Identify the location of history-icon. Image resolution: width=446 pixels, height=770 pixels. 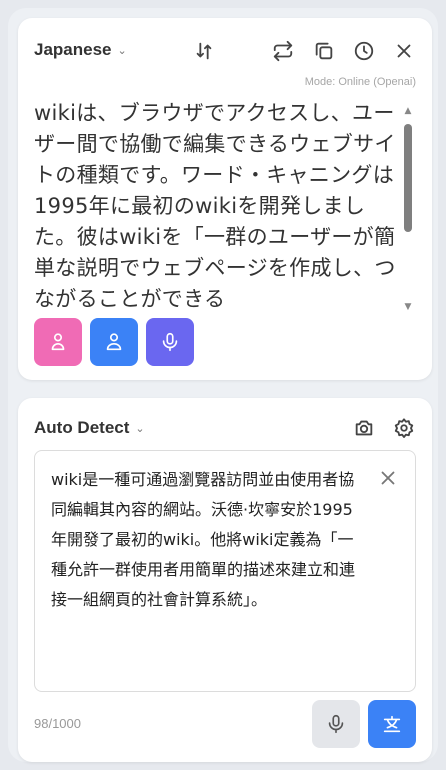
(364, 51).